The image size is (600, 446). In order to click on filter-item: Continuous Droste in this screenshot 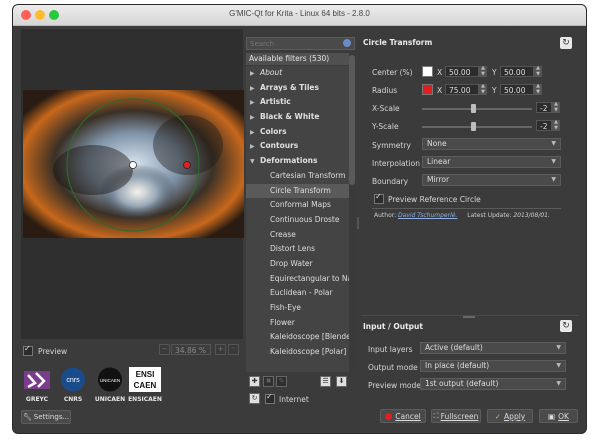, I will do `click(297, 220)`.